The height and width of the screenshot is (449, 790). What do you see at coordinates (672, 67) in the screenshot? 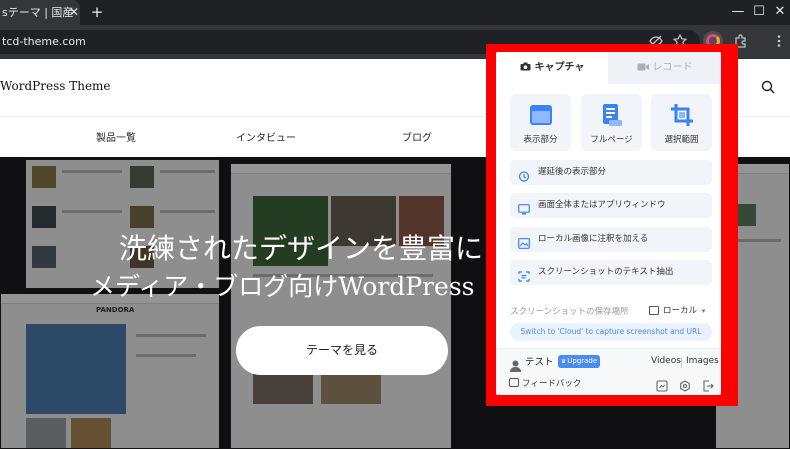
I see `tab-record-label: レコード` at bounding box center [672, 67].